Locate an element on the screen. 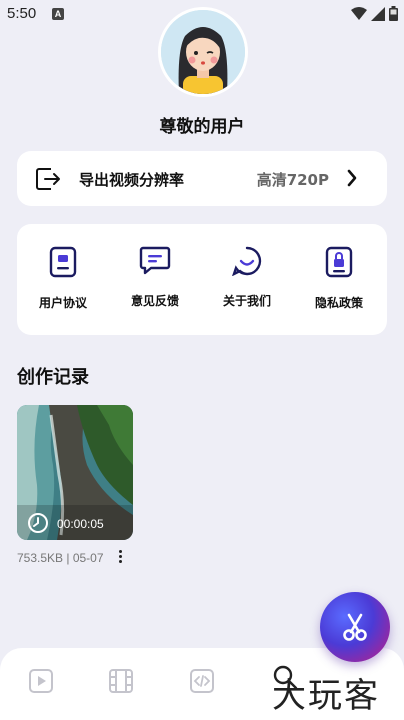 The width and height of the screenshot is (404, 720). export-resolution-label: 导出视频分辨率 is located at coordinates (132, 180).